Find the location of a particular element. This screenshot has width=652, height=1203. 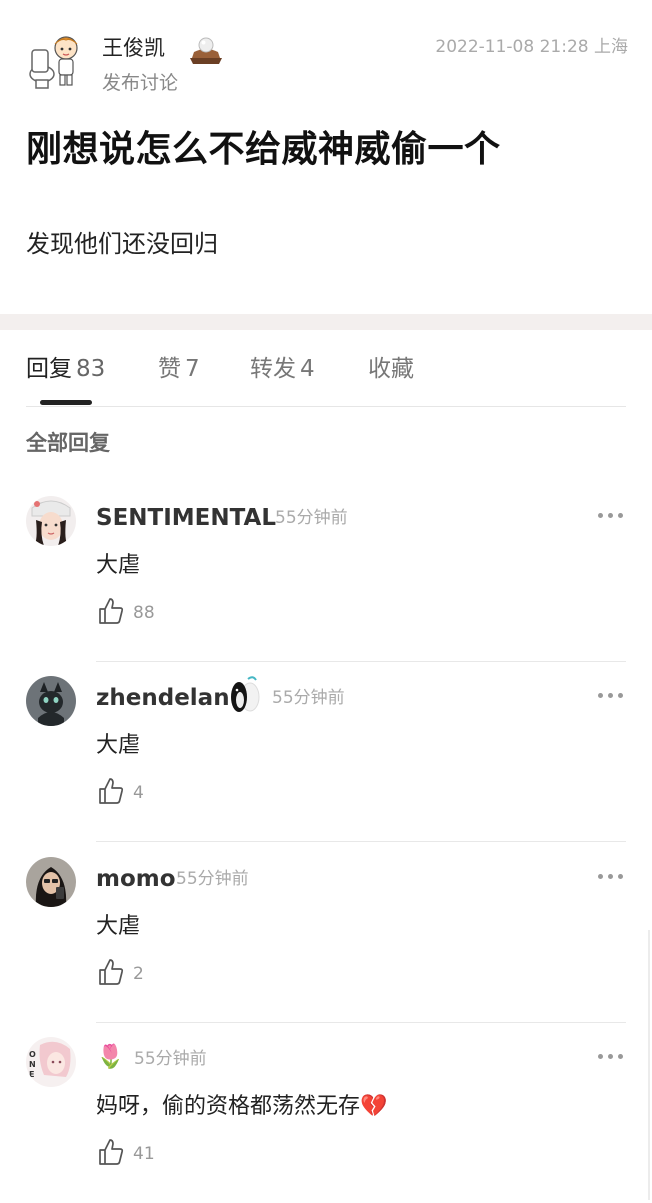

like-count: 88 is located at coordinates (144, 613).